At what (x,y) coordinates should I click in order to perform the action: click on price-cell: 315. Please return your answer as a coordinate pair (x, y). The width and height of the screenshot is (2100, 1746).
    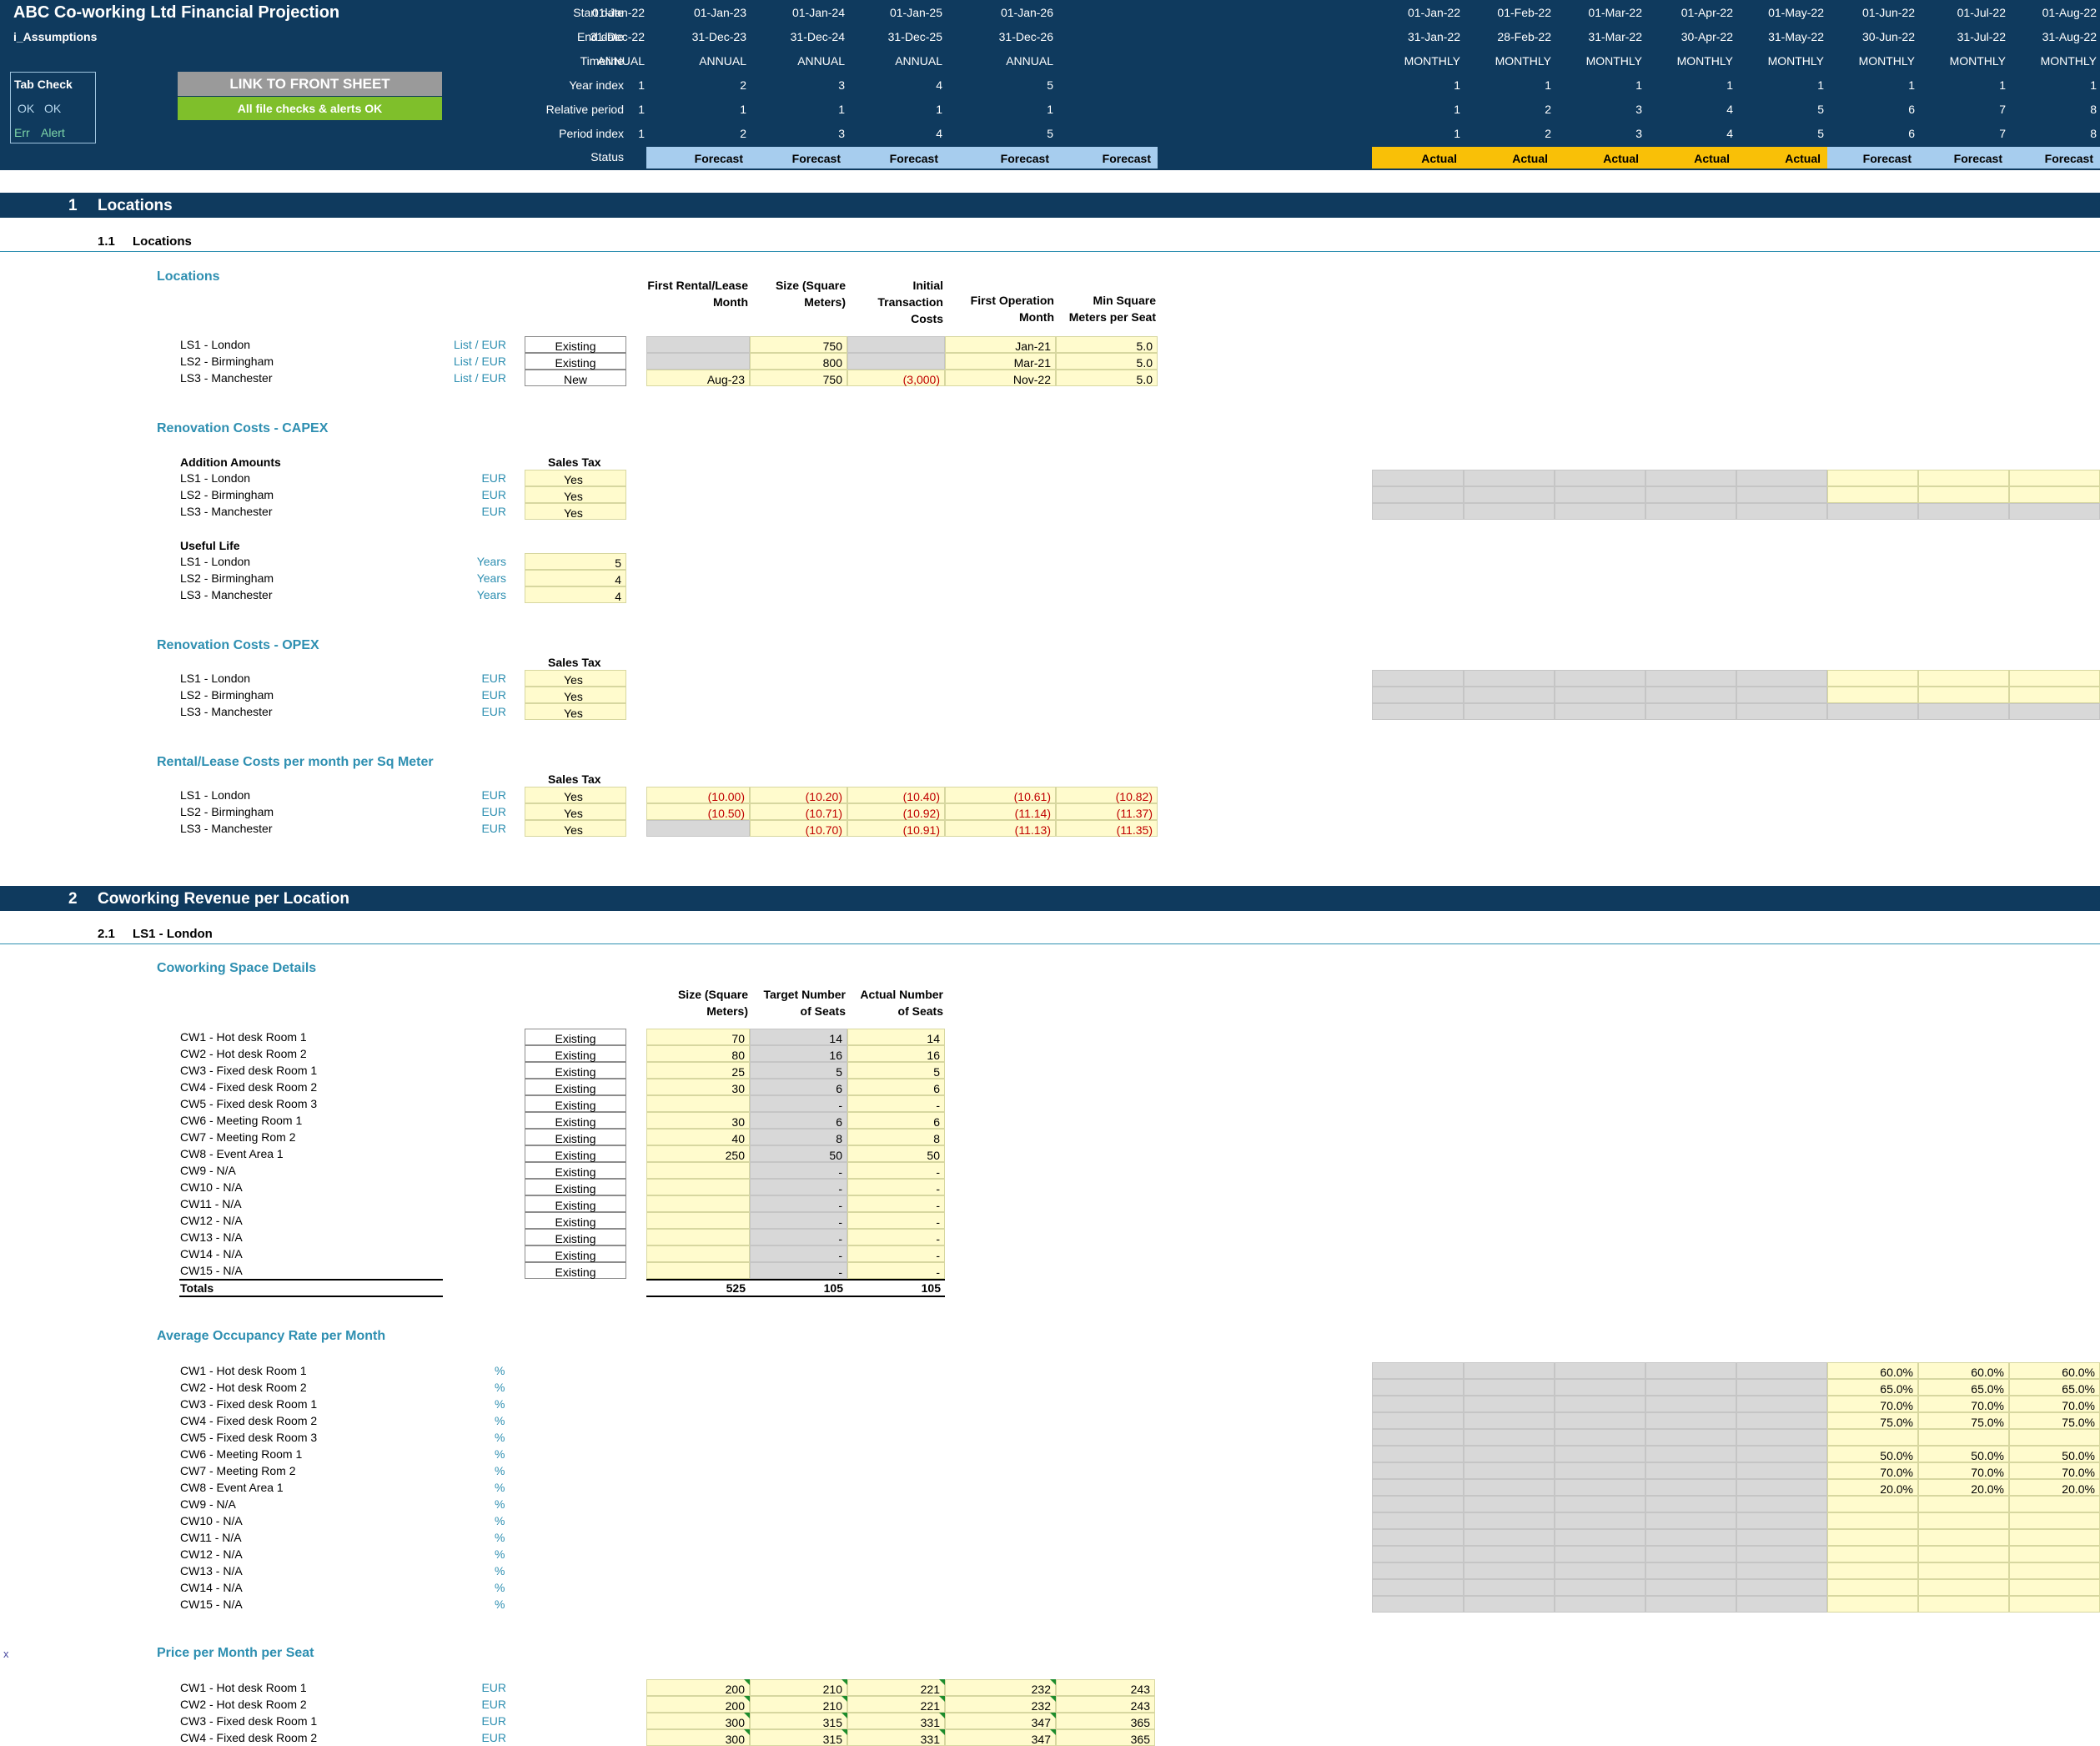
    Looking at the image, I should click on (798, 1721).